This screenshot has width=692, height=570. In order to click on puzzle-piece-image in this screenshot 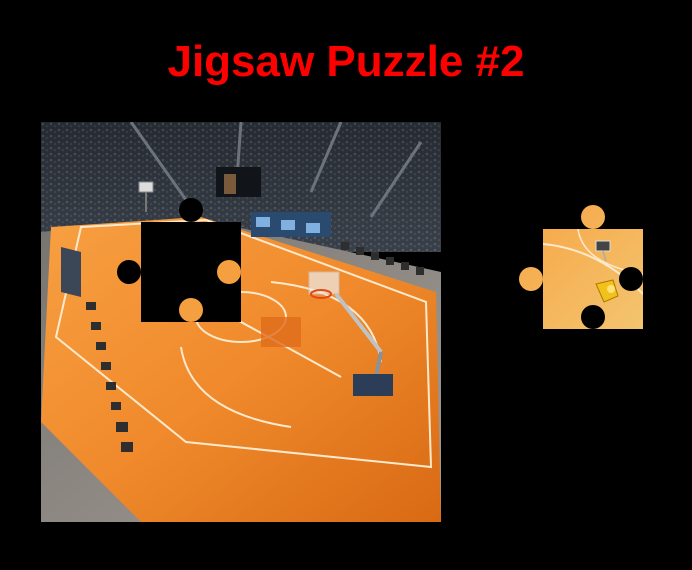, I will do `click(581, 267)`.